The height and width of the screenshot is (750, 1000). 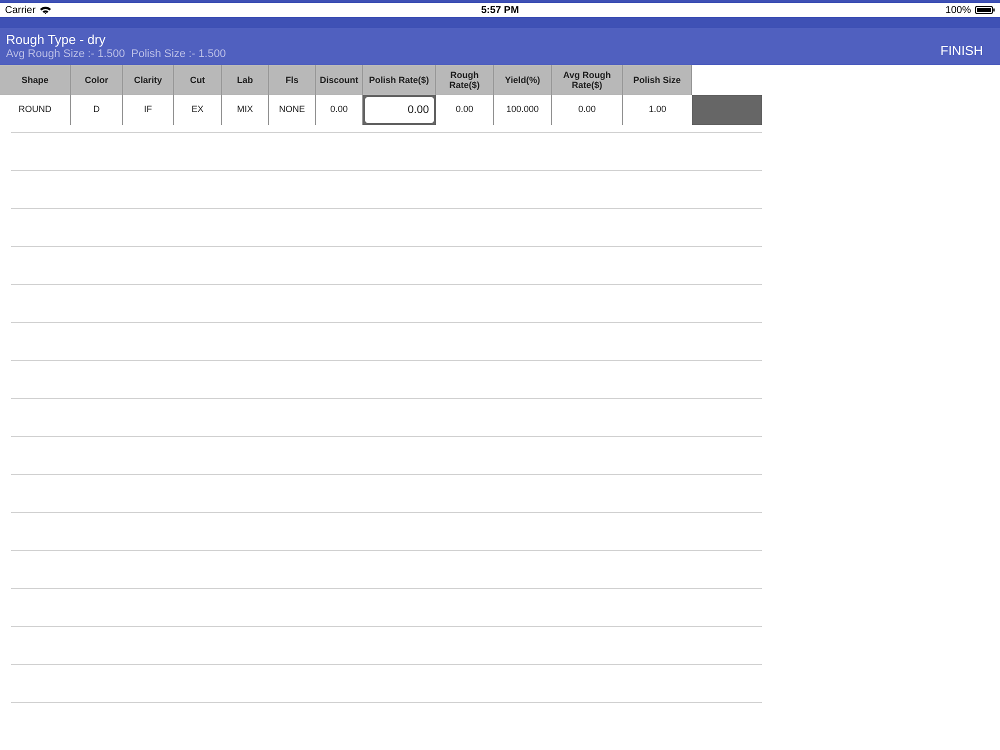 What do you see at coordinates (727, 110) in the screenshot?
I see `row-action-block` at bounding box center [727, 110].